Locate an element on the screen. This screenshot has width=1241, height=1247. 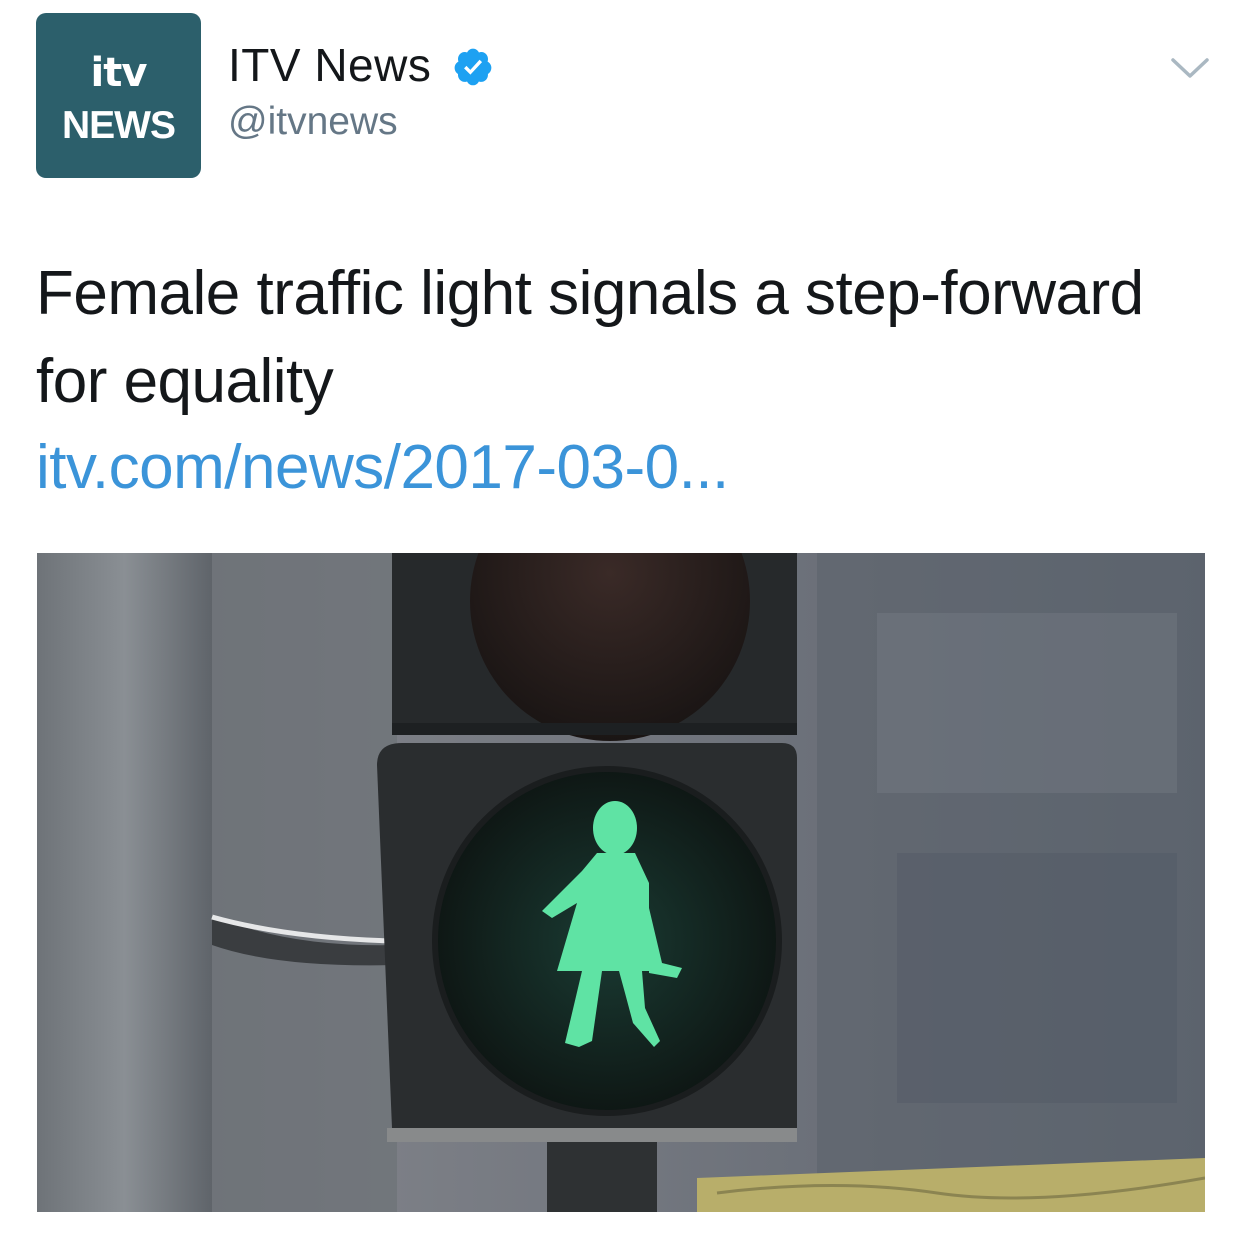
display-name: ITV News is located at coordinates (329, 65).